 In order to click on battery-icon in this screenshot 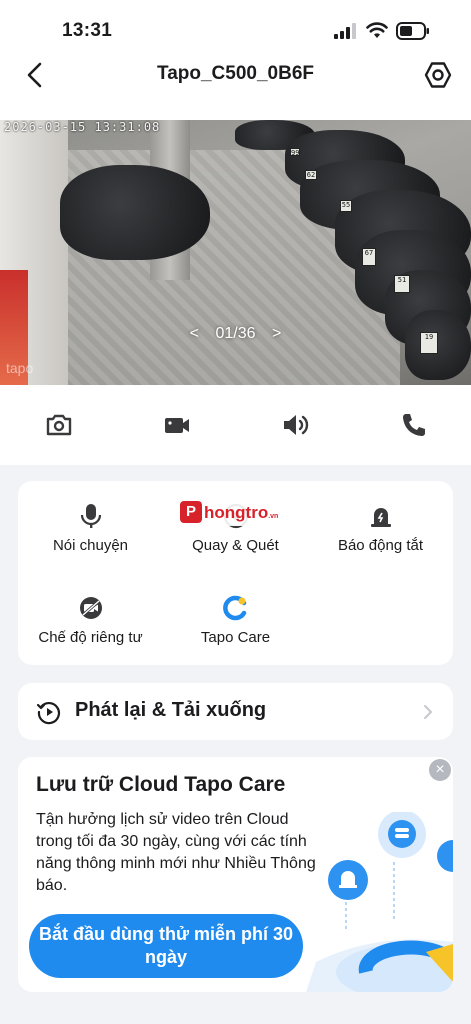, I will do `click(412, 31)`.